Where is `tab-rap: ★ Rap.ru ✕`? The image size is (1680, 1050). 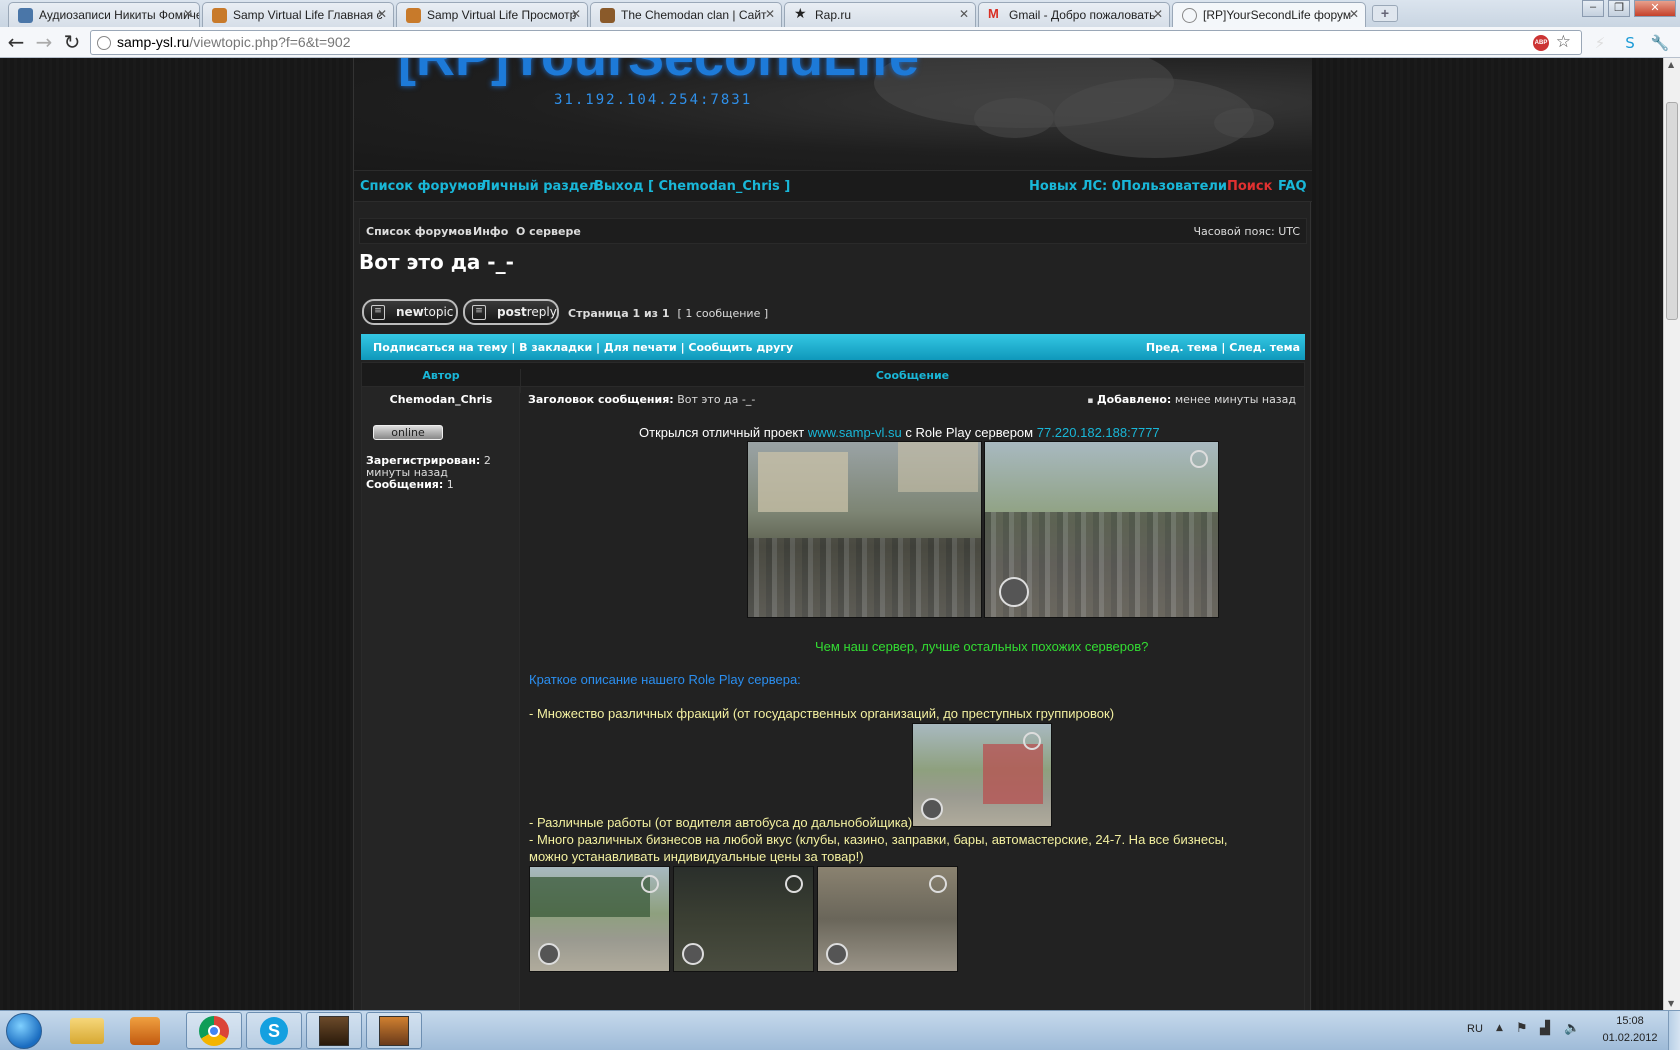 tab-rap: ★ Rap.ru ✕ is located at coordinates (880, 14).